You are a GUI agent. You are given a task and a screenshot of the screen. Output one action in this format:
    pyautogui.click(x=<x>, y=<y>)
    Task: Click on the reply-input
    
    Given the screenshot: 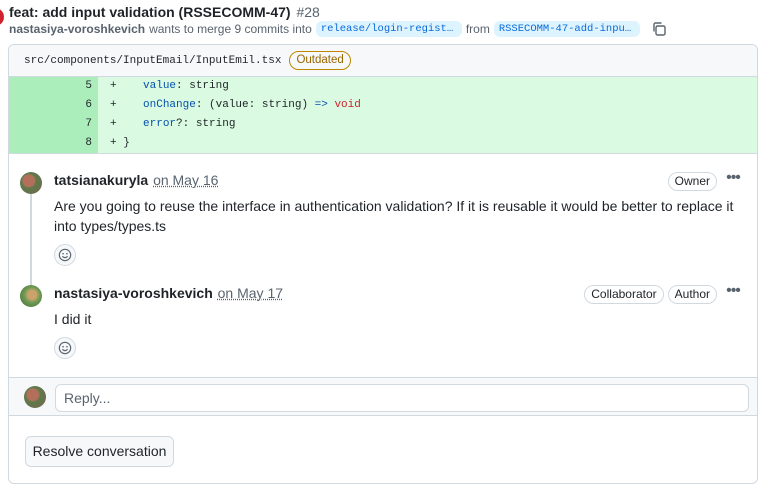 What is the action you would take?
    pyautogui.click(x=402, y=398)
    